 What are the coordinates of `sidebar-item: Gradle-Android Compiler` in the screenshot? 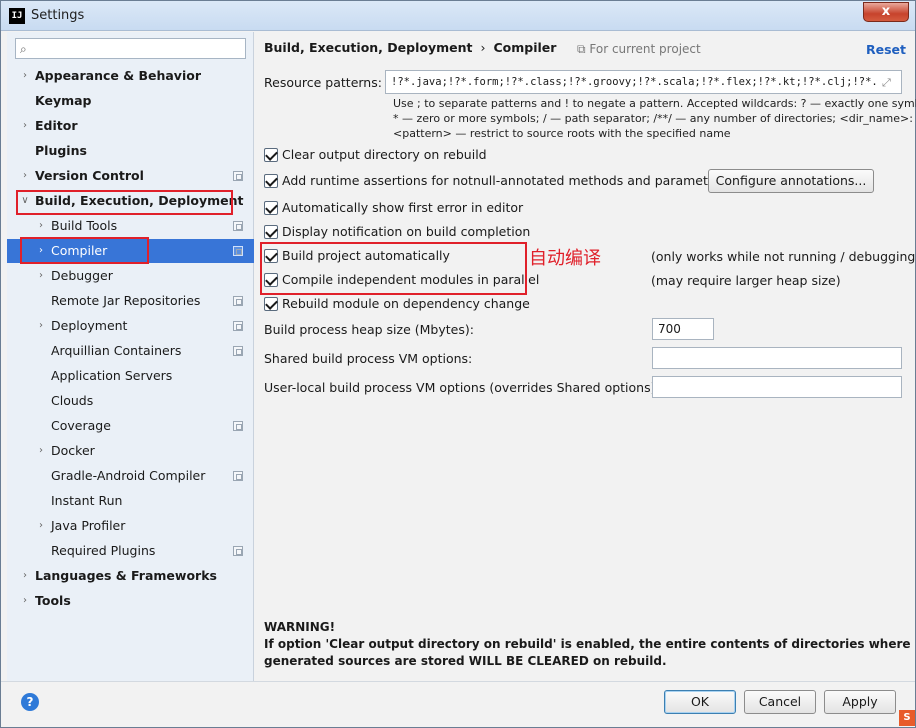 It's located at (130, 476).